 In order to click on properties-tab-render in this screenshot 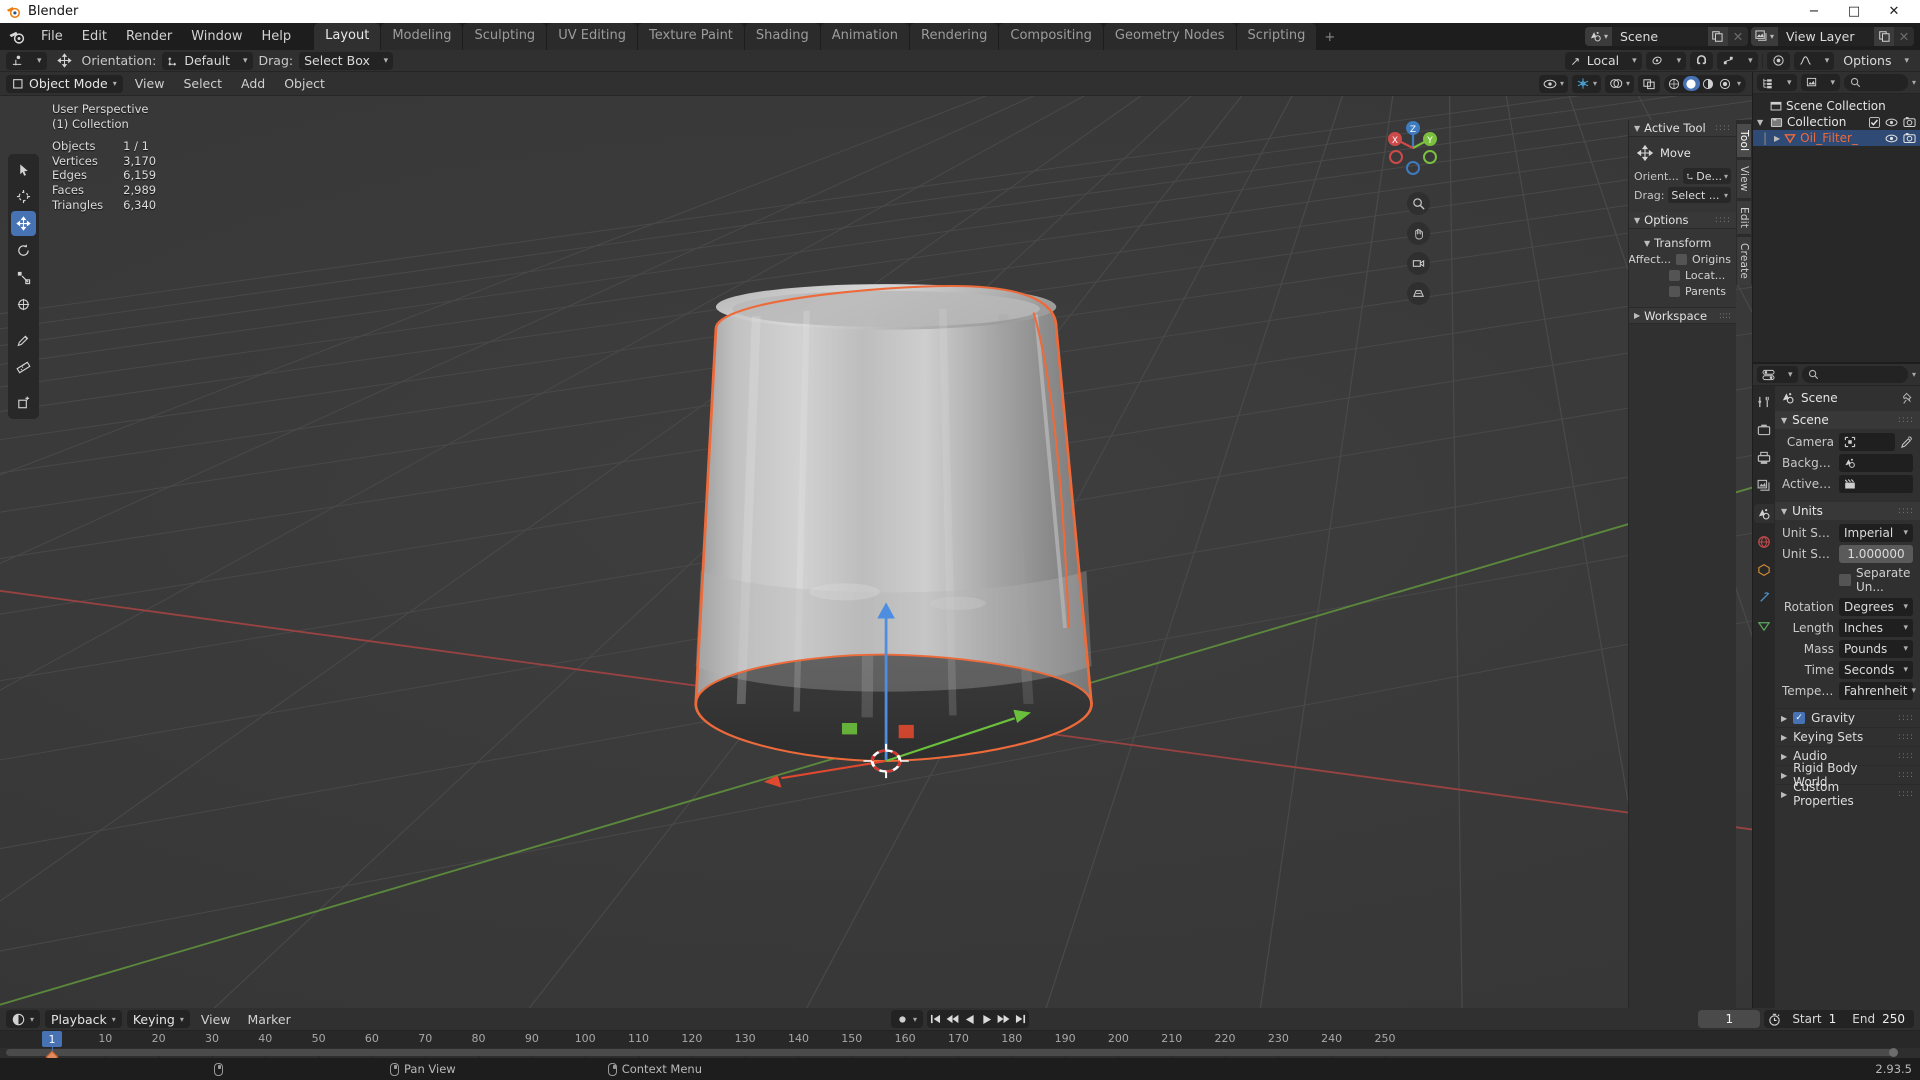, I will do `click(1764, 429)`.